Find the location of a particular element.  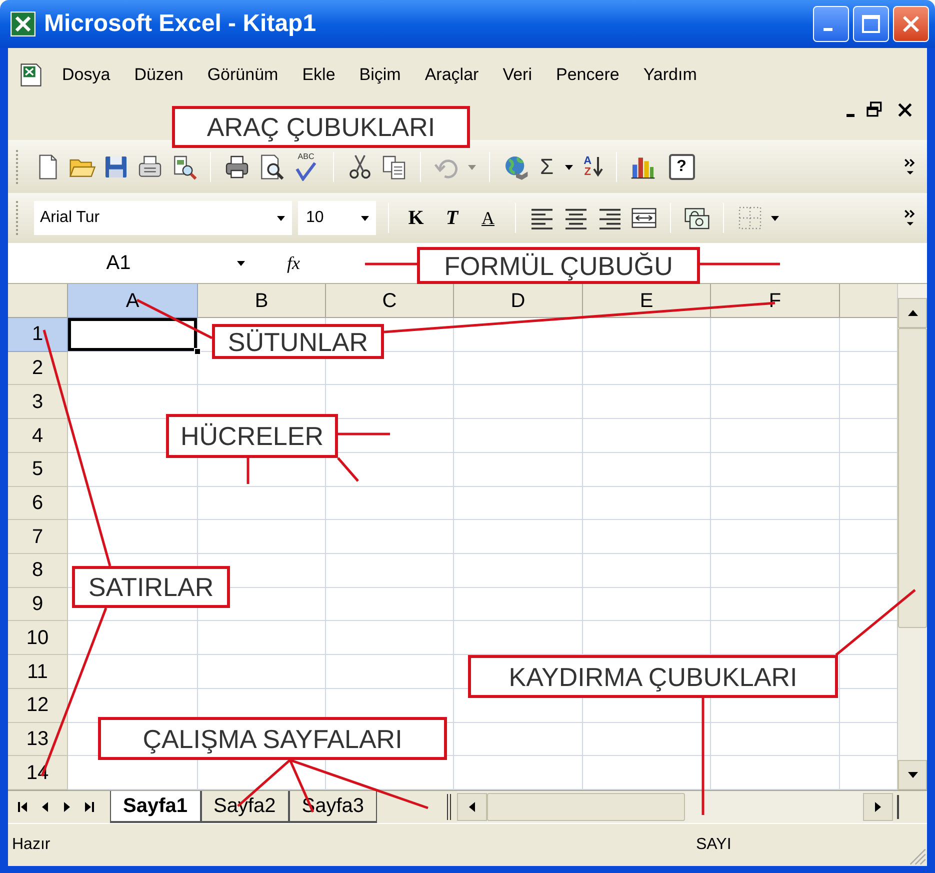

first-arrow-icon is located at coordinates (23, 807).